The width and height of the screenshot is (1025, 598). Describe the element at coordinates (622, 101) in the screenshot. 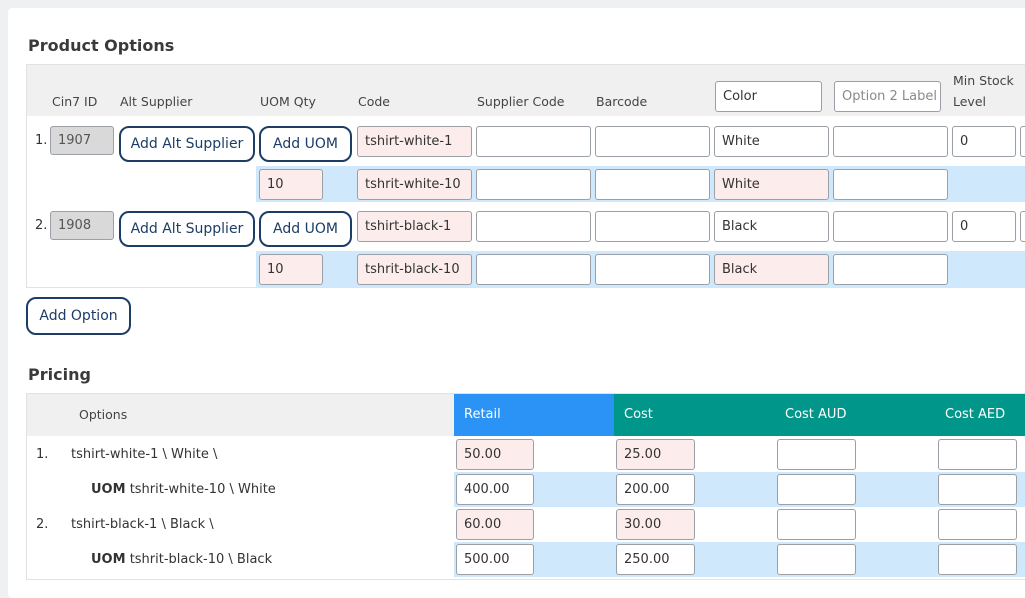

I see `col-barcode: Barcode` at that location.